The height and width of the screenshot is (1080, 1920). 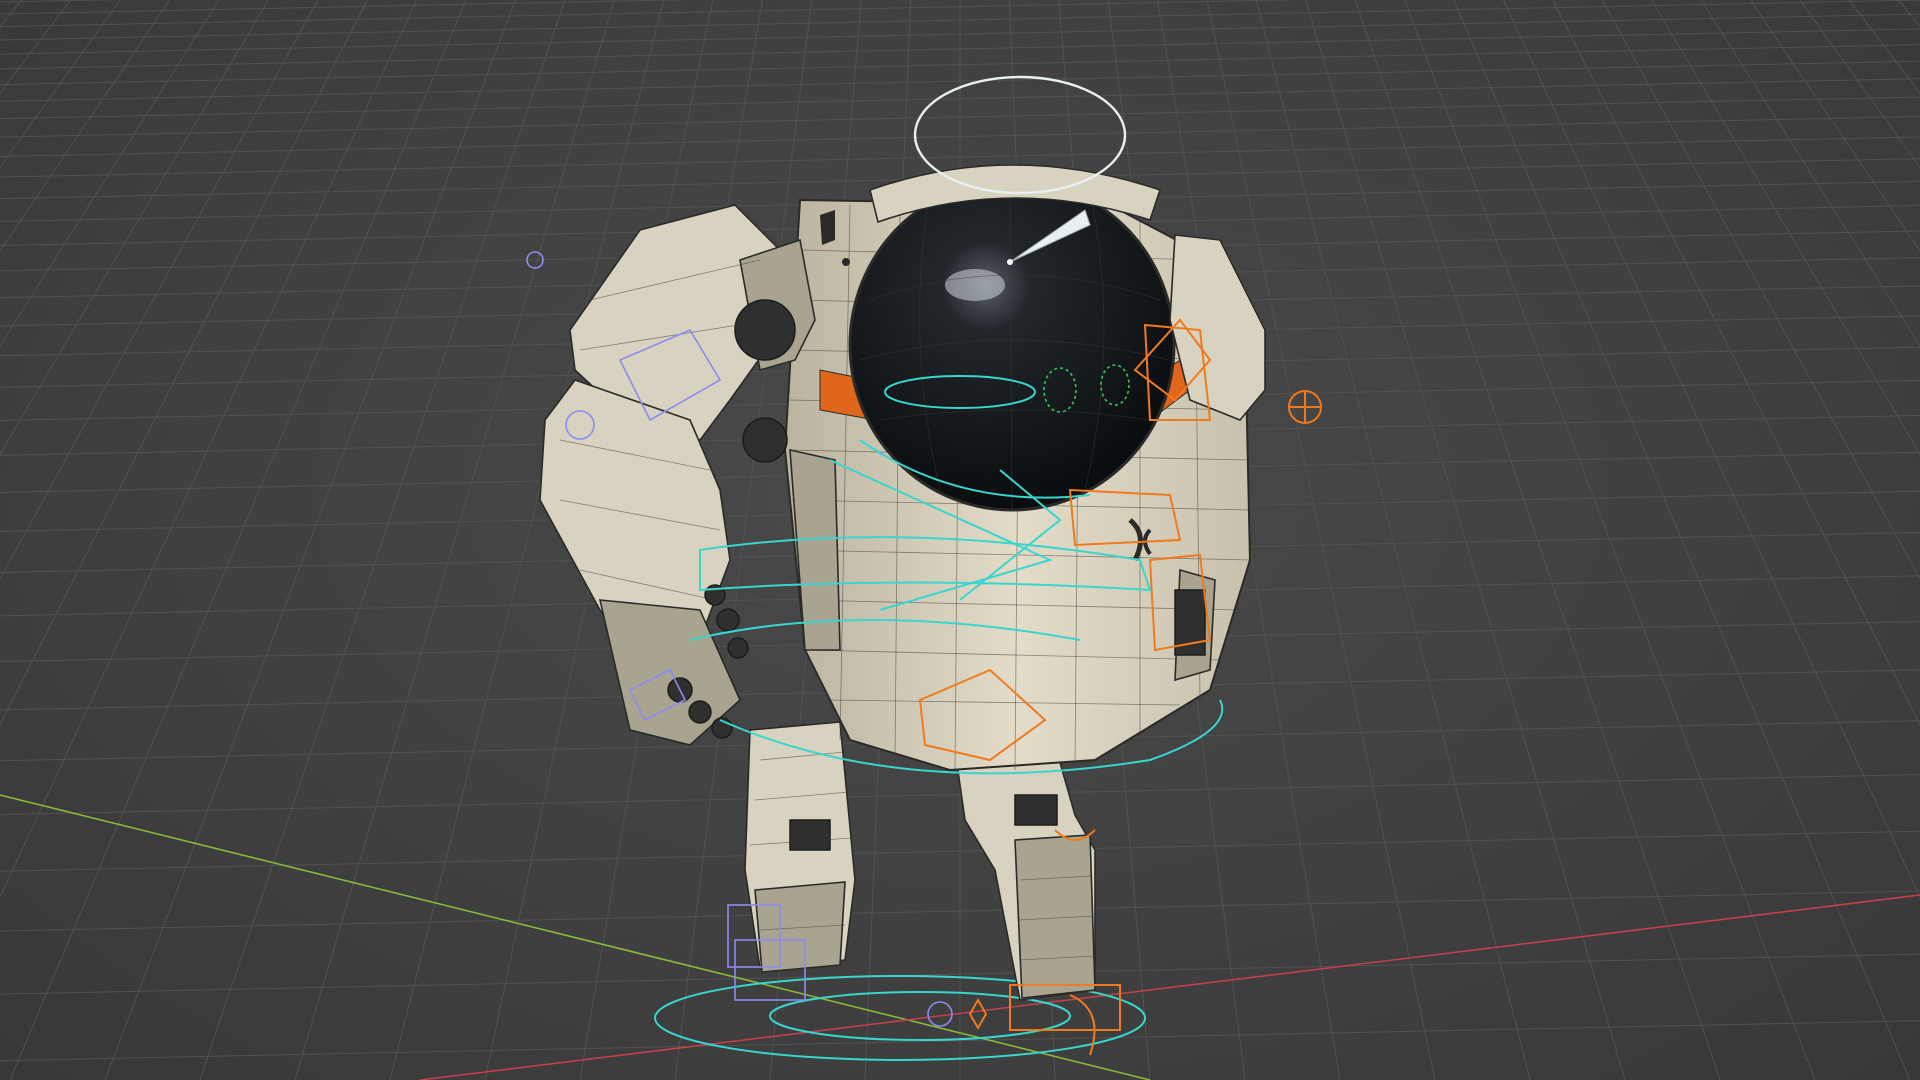 What do you see at coordinates (827, 227) in the screenshot?
I see `shoulder-bolt-icon` at bounding box center [827, 227].